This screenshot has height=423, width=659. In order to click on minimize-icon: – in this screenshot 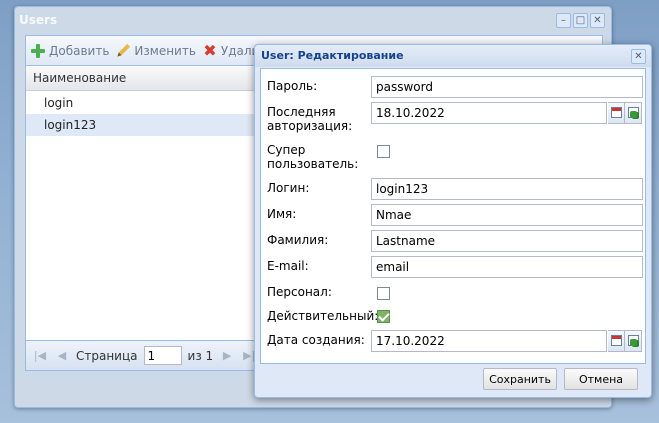, I will do `click(563, 20)`.